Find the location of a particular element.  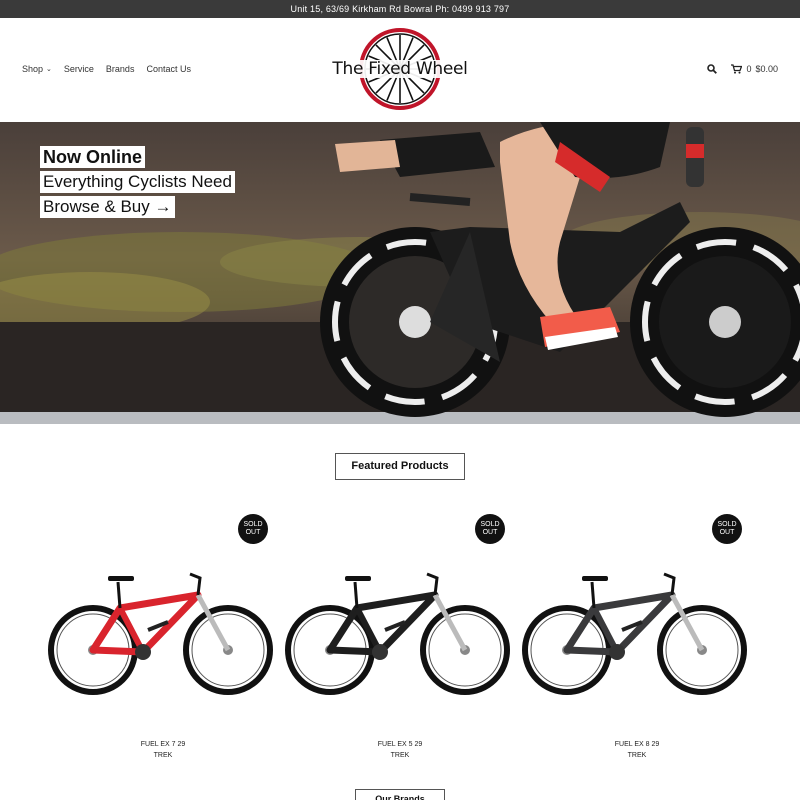

nav-shop: Shop ⌄ is located at coordinates (37, 69).